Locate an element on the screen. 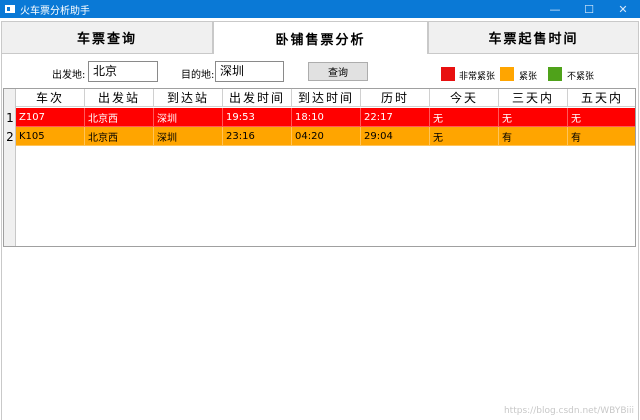  from-label: 出发地: is located at coordinates (69, 75).